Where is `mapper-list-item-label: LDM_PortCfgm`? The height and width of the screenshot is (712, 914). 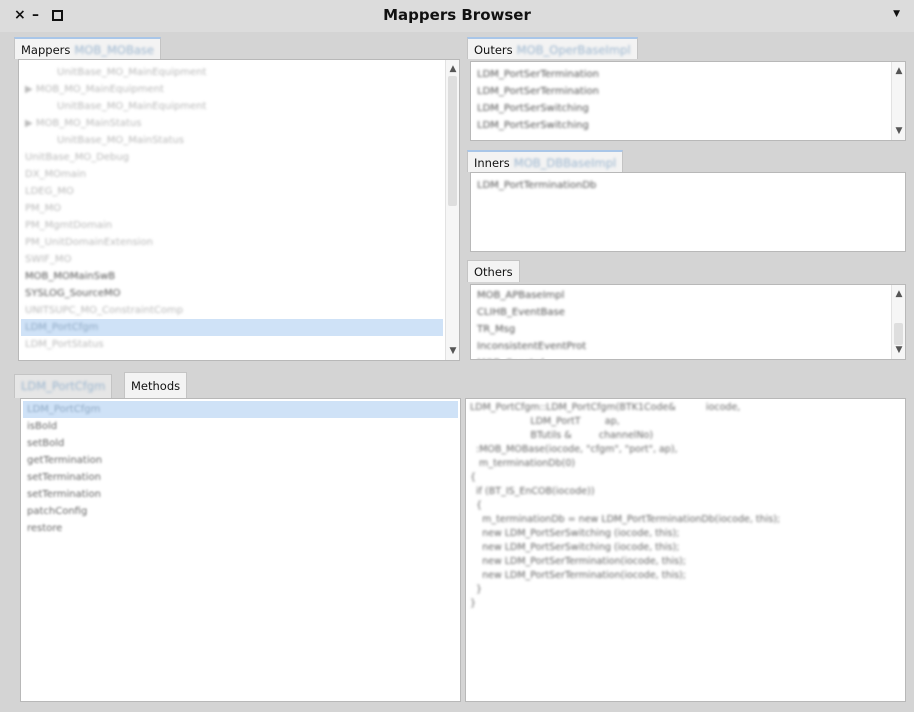
mapper-list-item-label: LDM_PortCfgm is located at coordinates (62, 327).